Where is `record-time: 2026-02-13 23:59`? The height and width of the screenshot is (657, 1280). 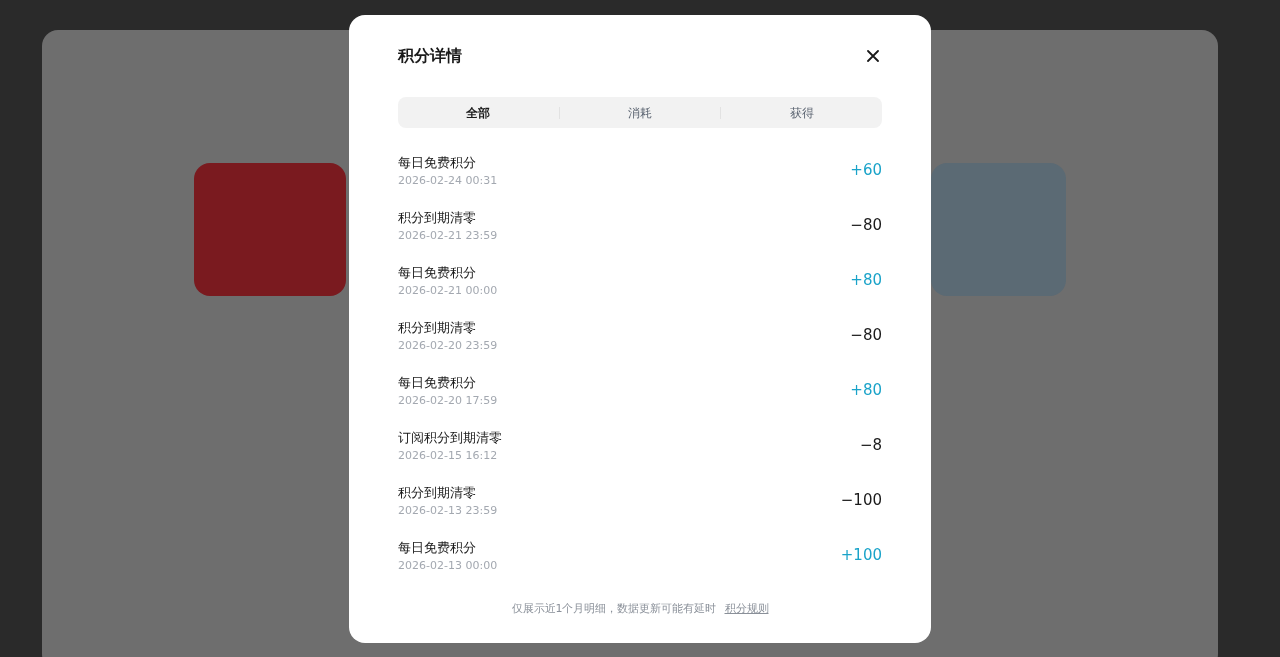
record-time: 2026-02-13 23:59 is located at coordinates (448, 510).